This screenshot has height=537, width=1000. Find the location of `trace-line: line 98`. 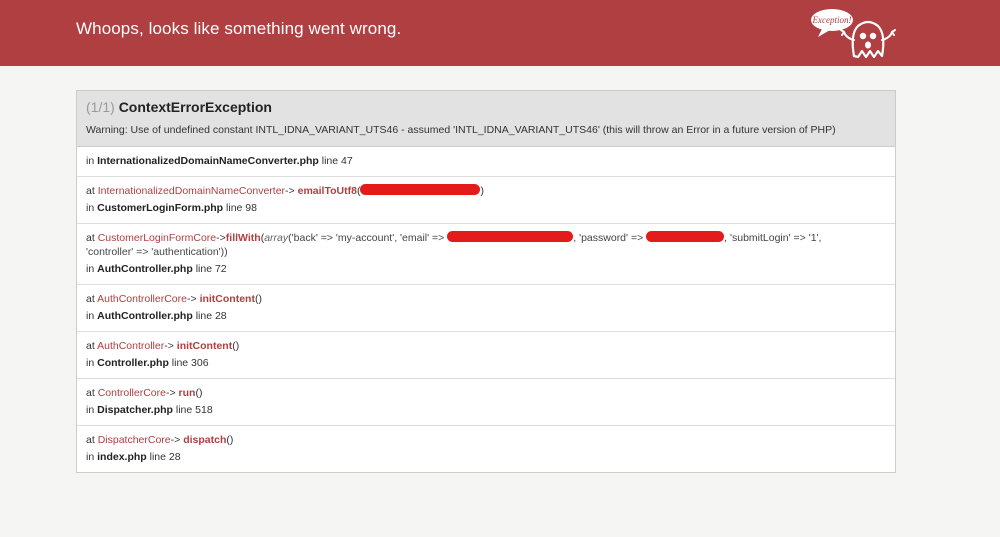

trace-line: line 98 is located at coordinates (241, 208).